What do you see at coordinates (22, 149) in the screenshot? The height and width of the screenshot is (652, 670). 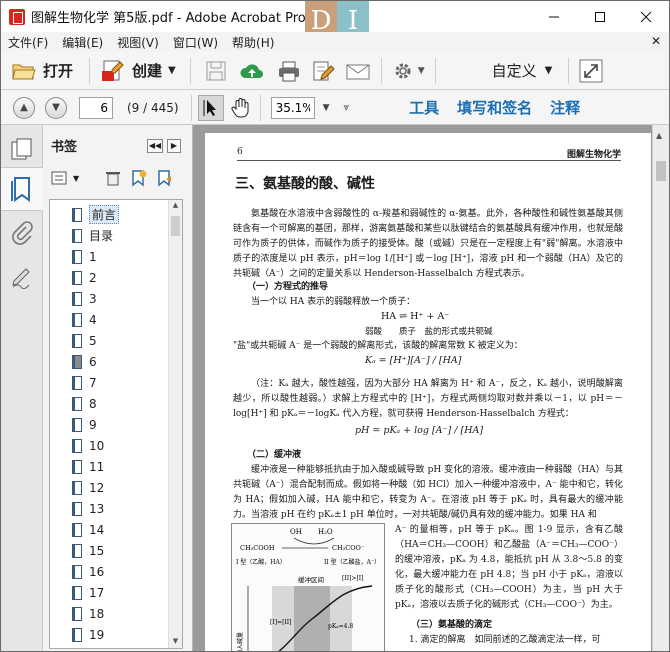 I see `page-thumbnails-icon` at bounding box center [22, 149].